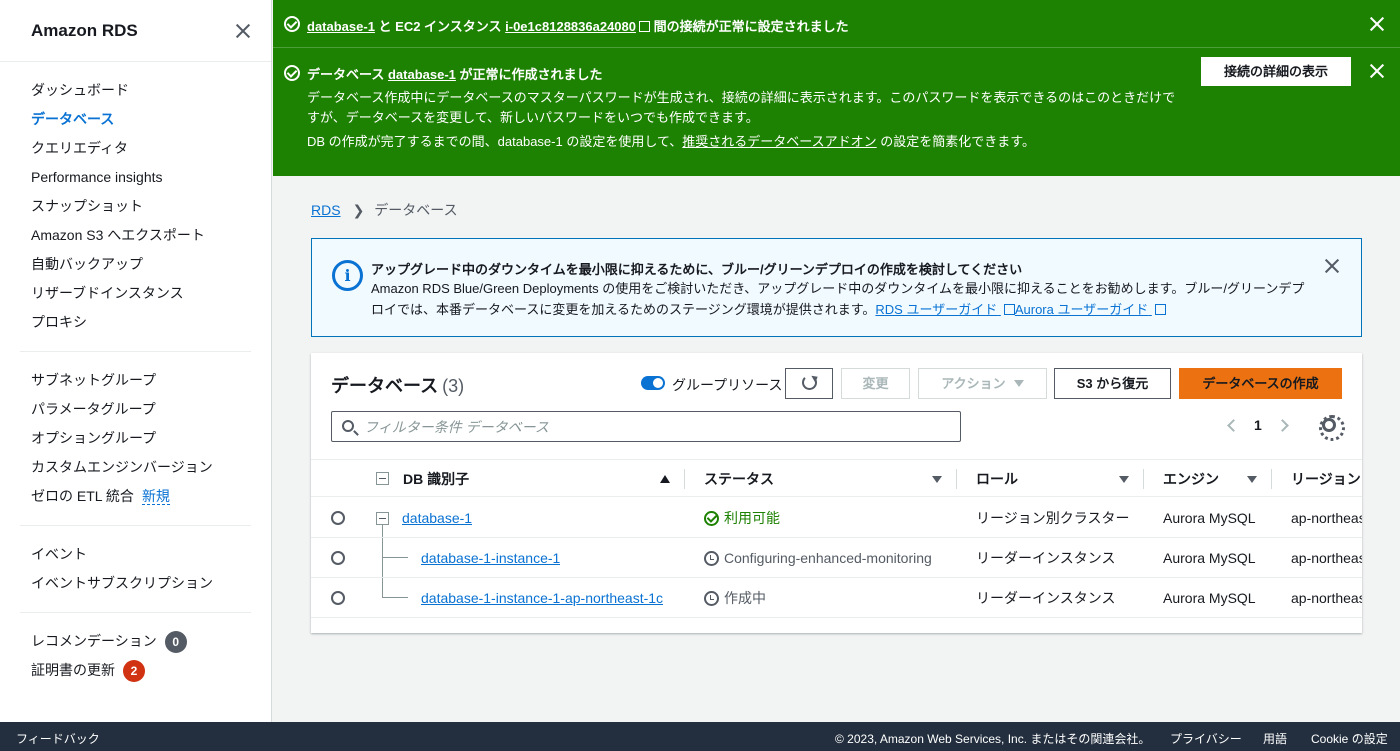 The width and height of the screenshot is (1400, 751). Describe the element at coordinates (1206, 738) in the screenshot. I see `privacy-link: プライバシー` at that location.